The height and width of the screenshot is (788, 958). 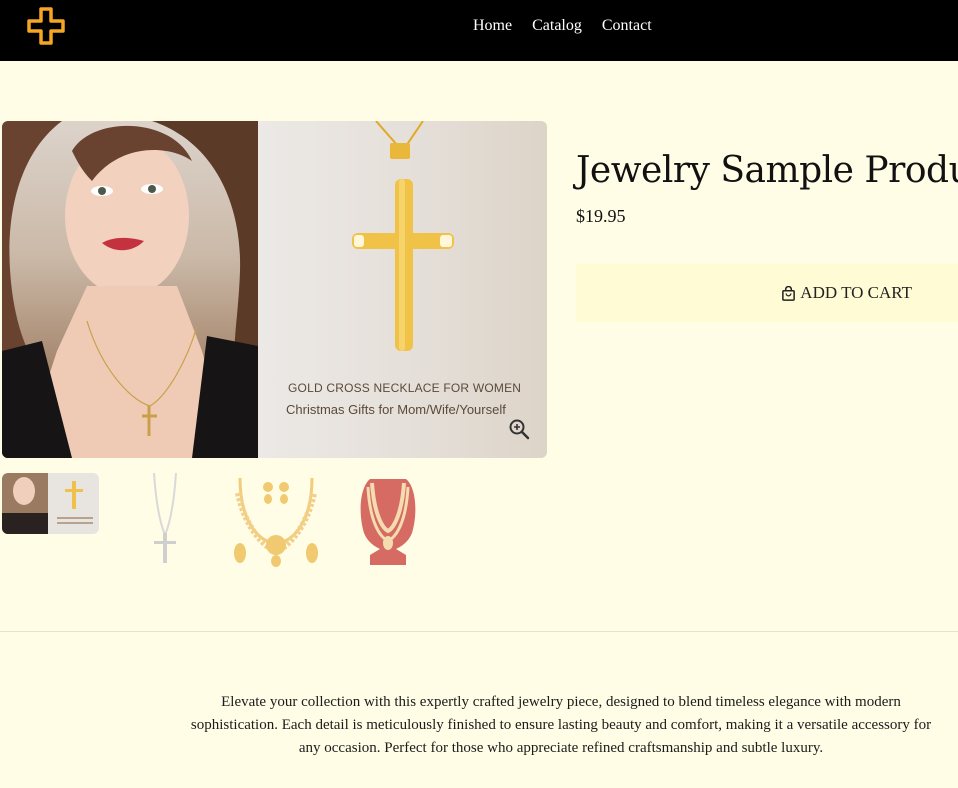 I want to click on image-caption-line2: Christmas Gifts for Mom/Wife/Yourself, so click(x=396, y=409).